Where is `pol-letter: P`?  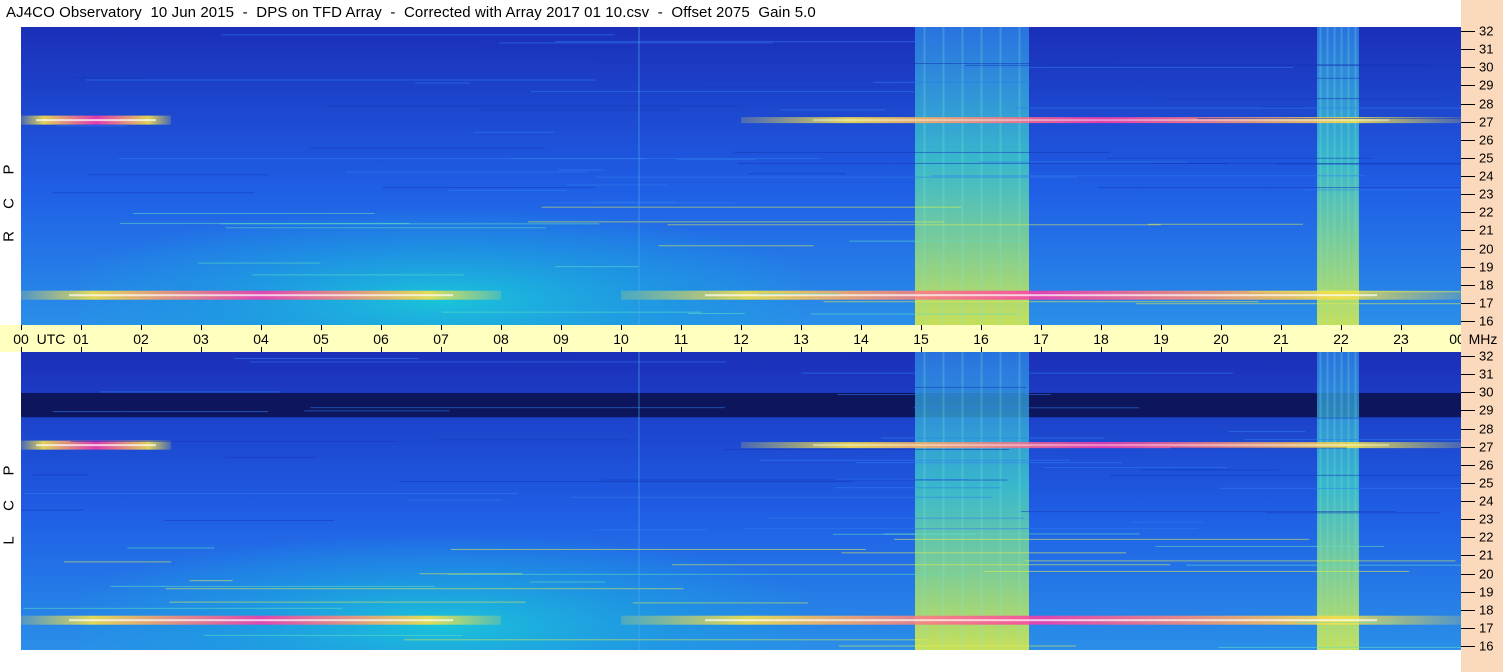
pol-letter: P is located at coordinates (9, 169).